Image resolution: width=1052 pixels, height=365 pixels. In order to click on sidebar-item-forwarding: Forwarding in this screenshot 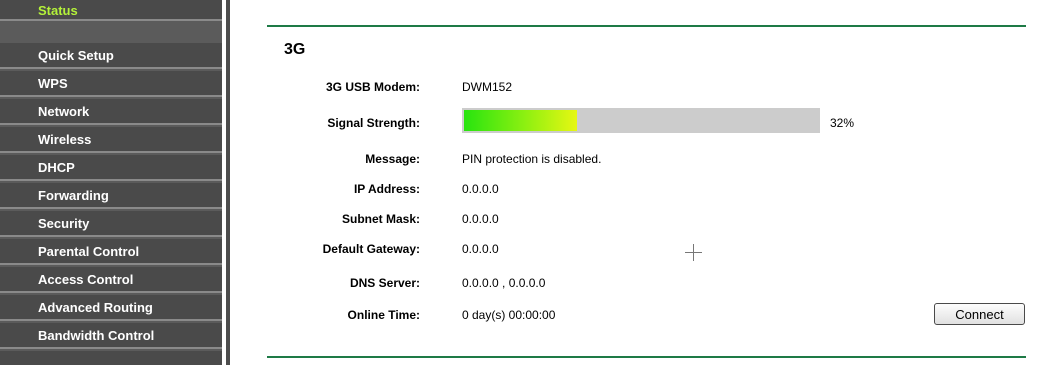, I will do `click(111, 196)`.